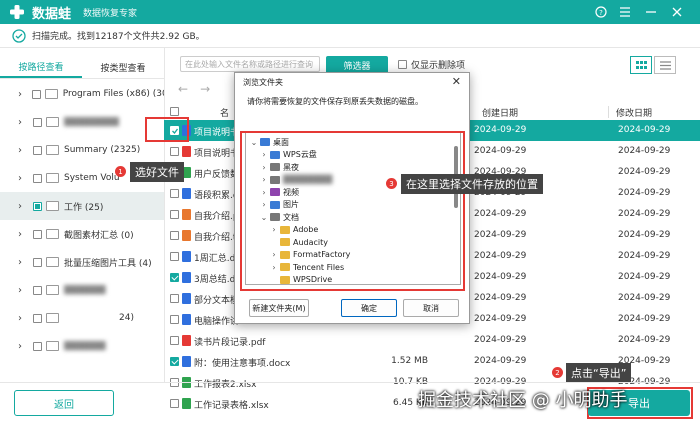  What do you see at coordinates (82, 262) in the screenshot?
I see `tree-item: › 批量压缩图片工具 (4)` at bounding box center [82, 262].